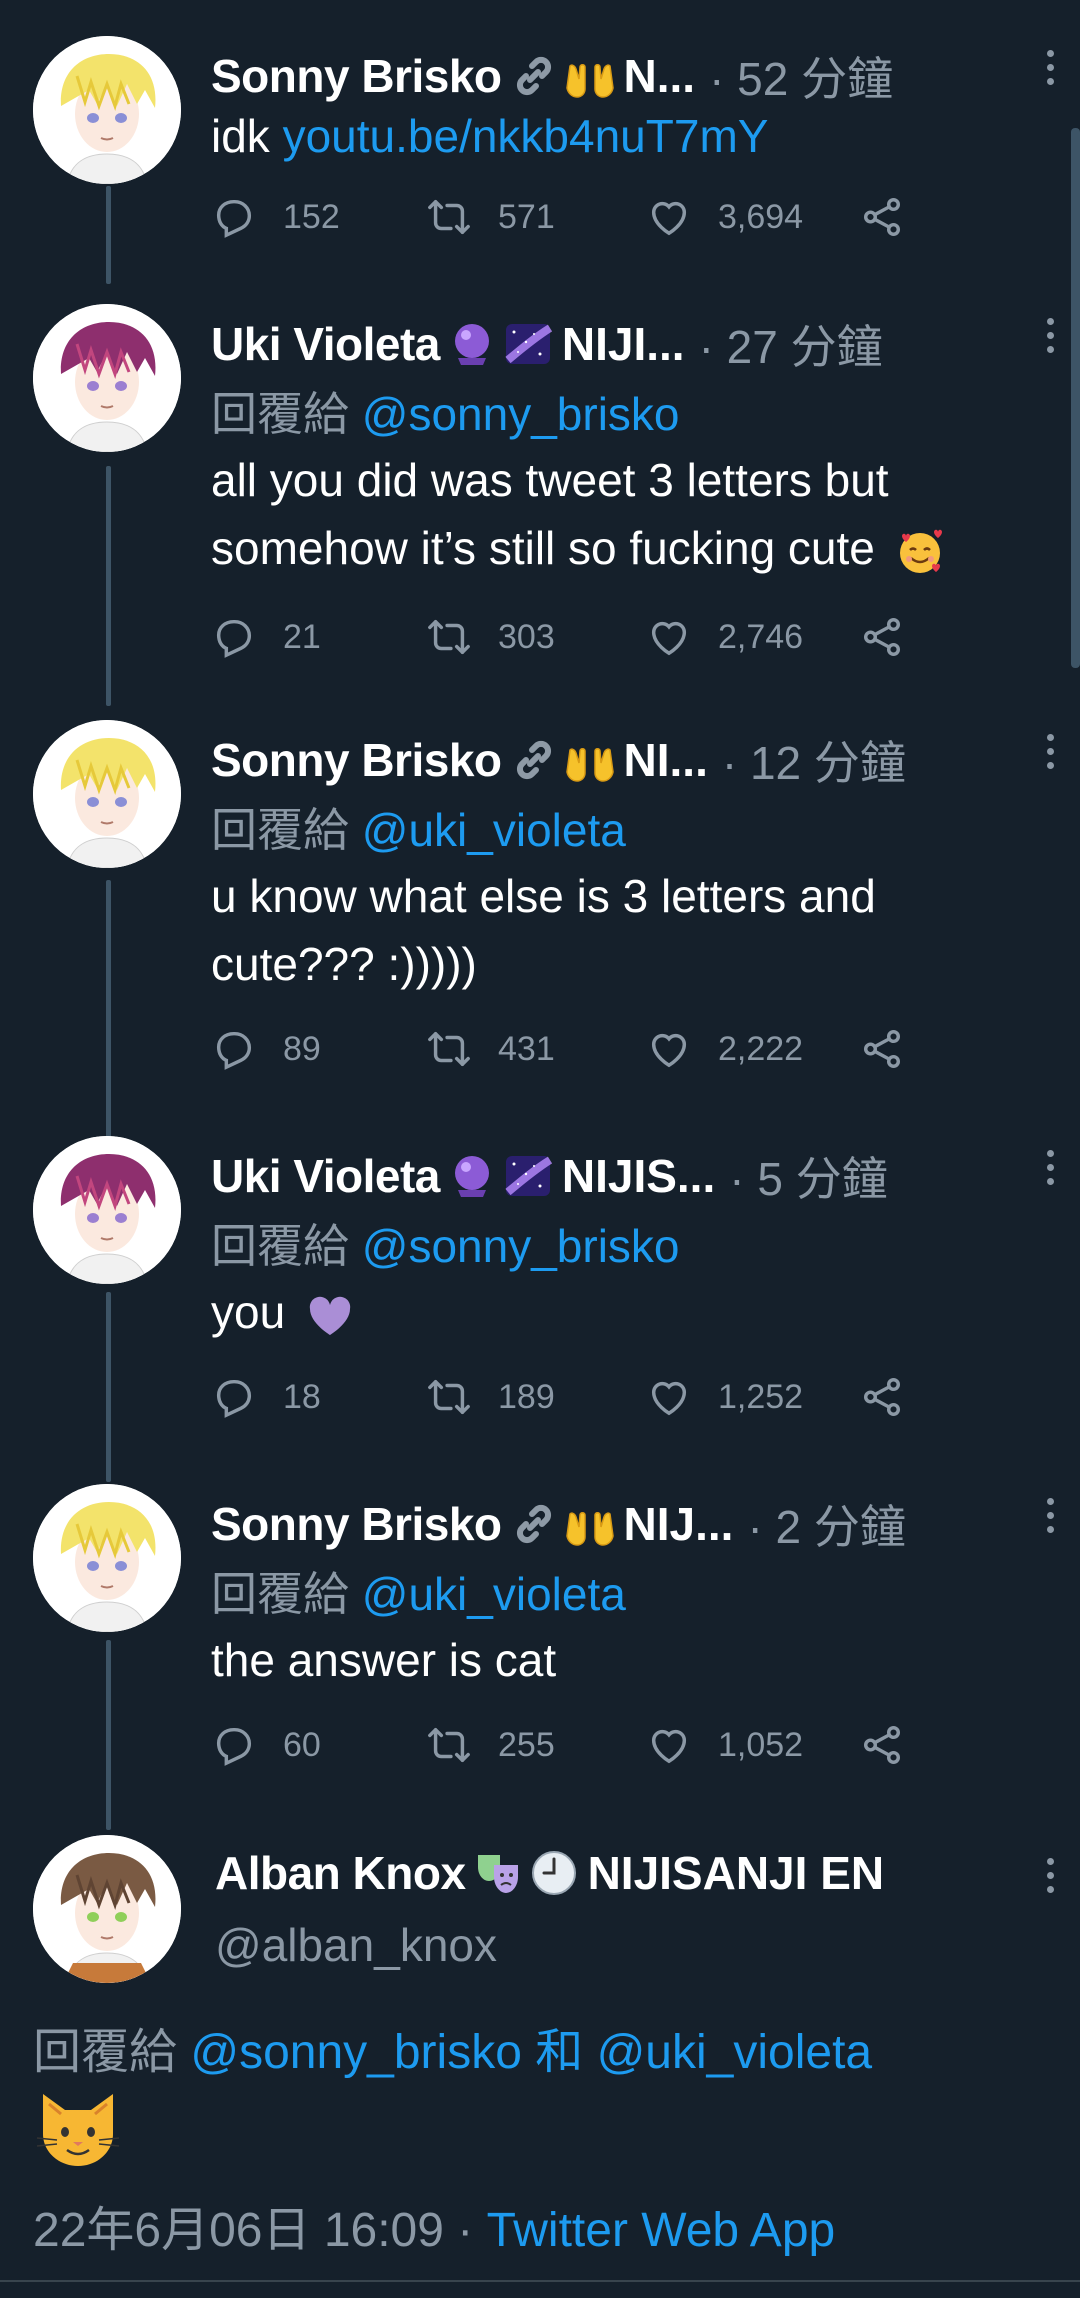 The height and width of the screenshot is (2298, 1080). I want to click on like-count: 1,052, so click(761, 1744).